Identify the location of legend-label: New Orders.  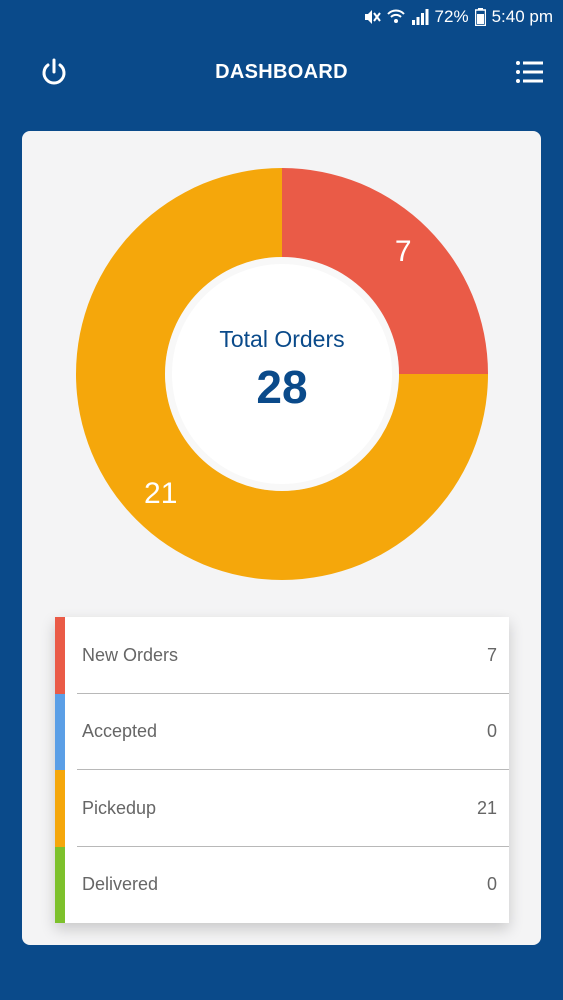
(130, 654).